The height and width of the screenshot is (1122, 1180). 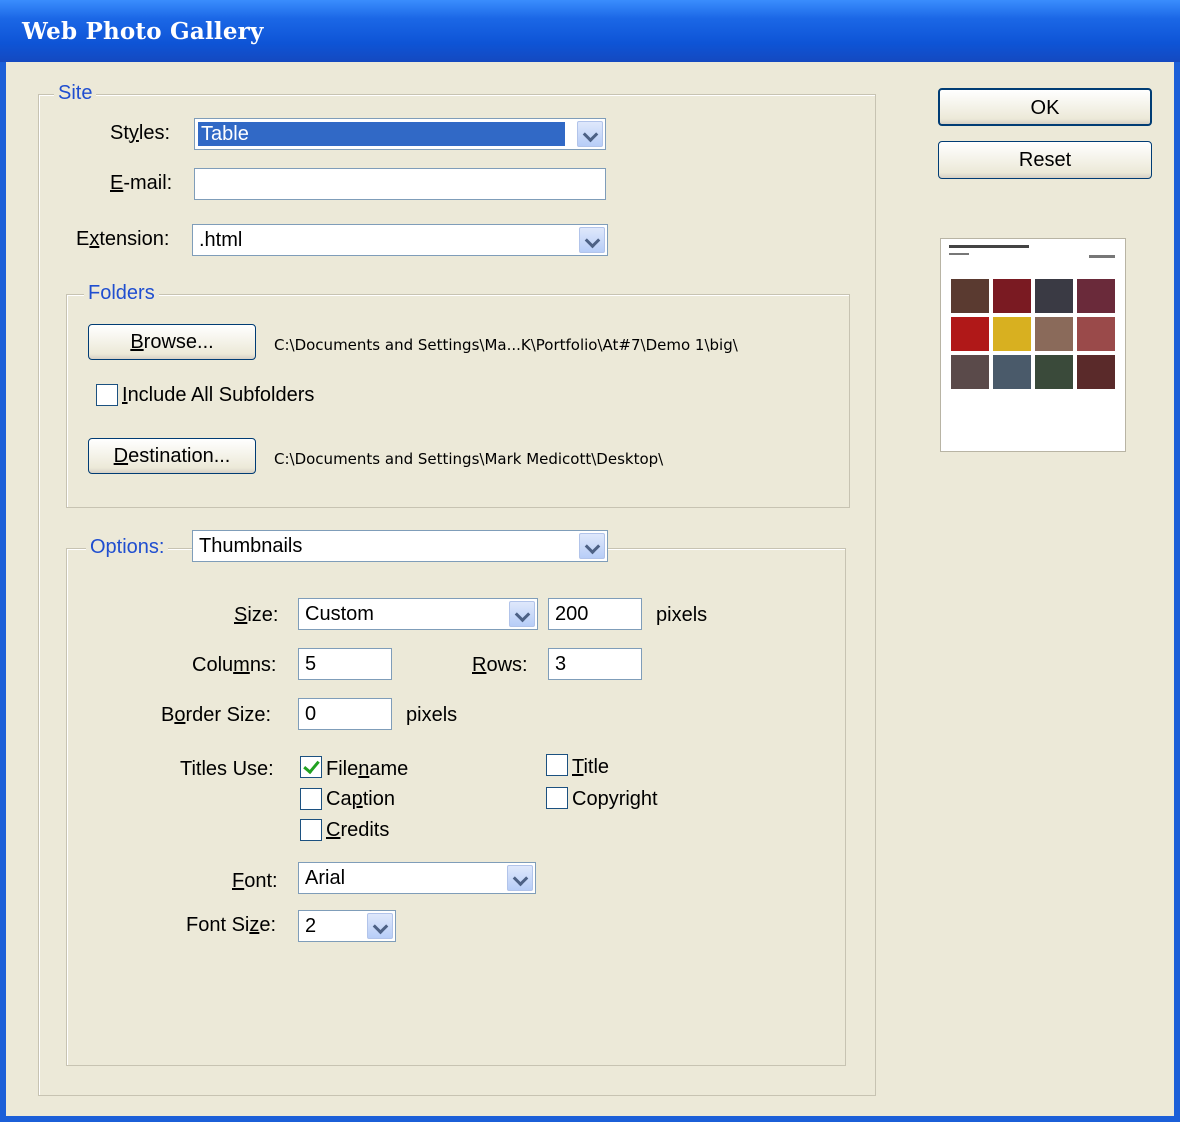 I want to click on credits-label: Credits, so click(x=357, y=830).